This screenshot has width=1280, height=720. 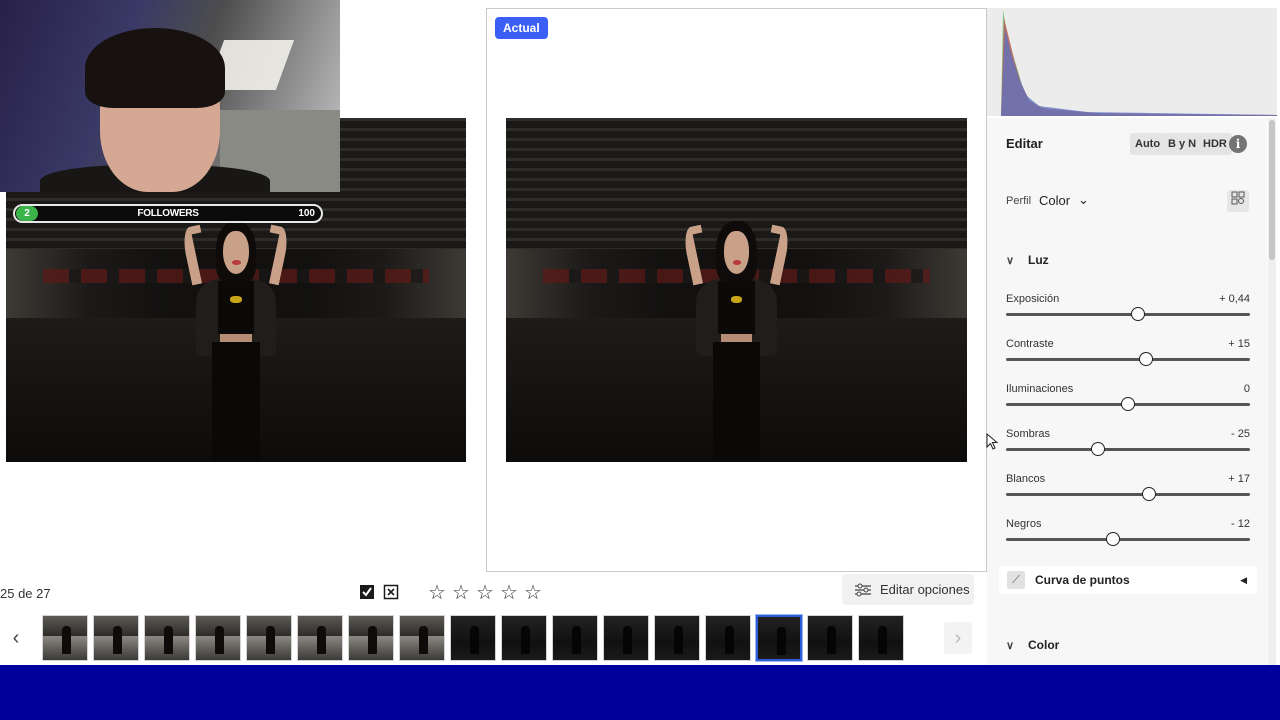 I want to click on followers-count: 2, so click(x=27, y=213).